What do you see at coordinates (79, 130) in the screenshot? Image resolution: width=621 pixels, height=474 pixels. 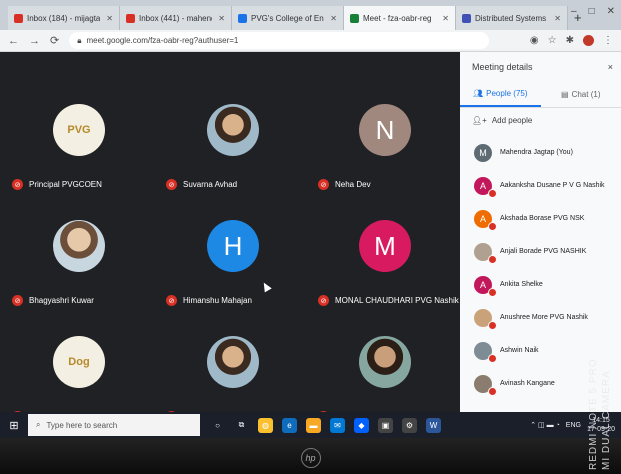 I see `participant-avatar: PVG` at bounding box center [79, 130].